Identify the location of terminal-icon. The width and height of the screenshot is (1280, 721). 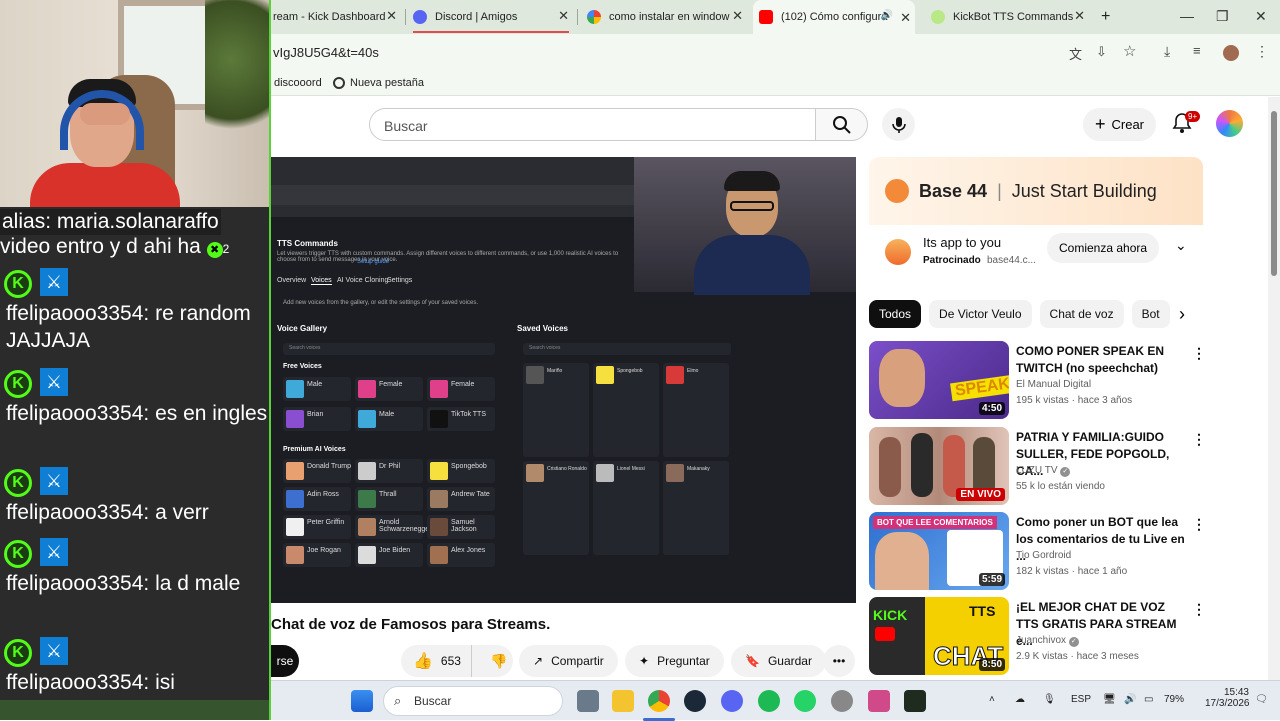
(915, 701).